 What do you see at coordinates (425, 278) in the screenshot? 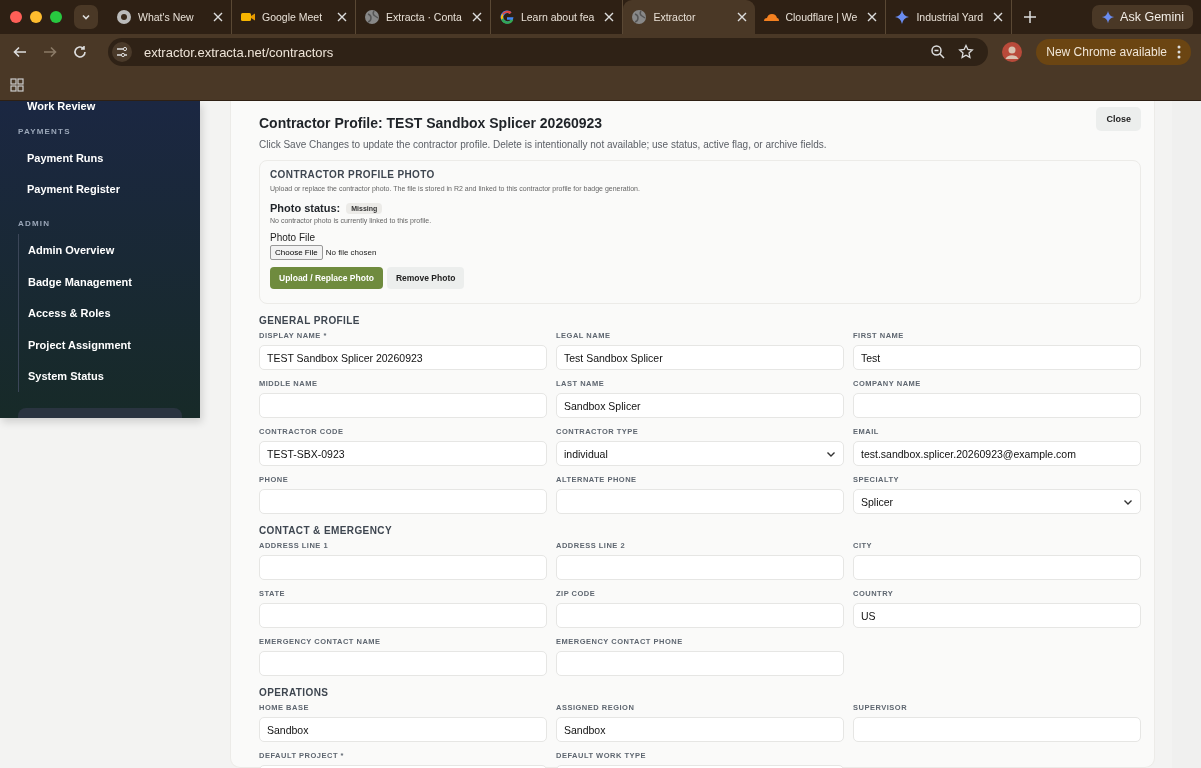
I see `remove-photo-button: Remove Photo` at bounding box center [425, 278].